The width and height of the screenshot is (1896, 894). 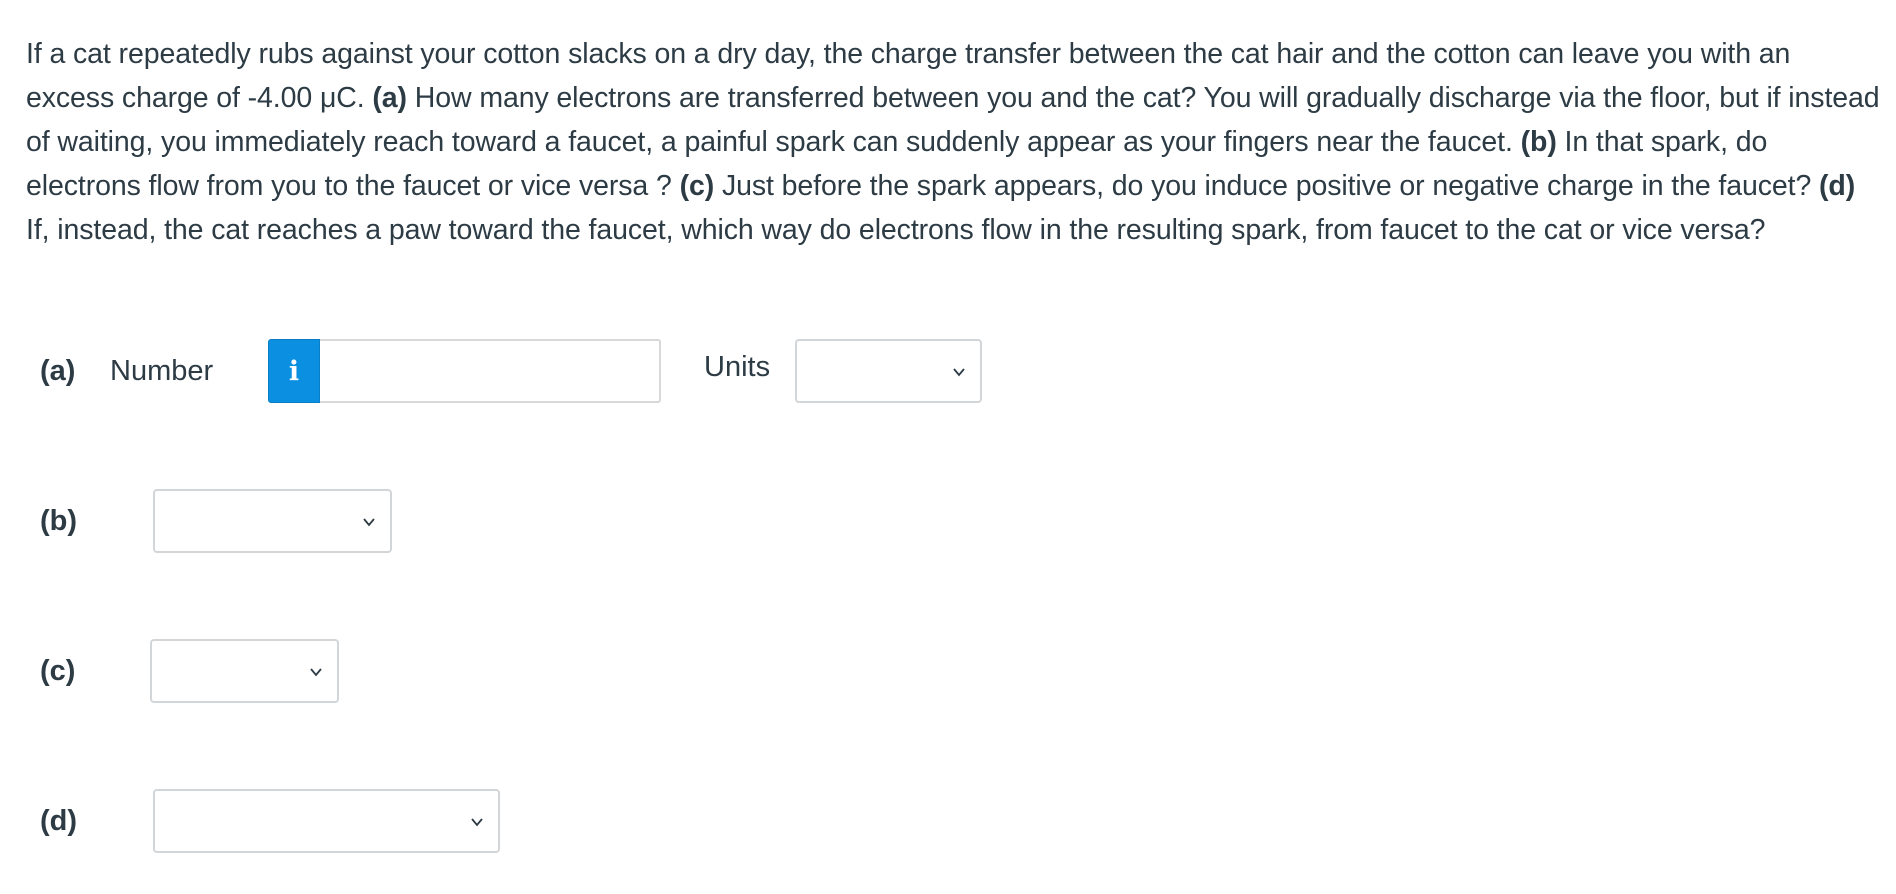 I want to click on part-d-select, so click(x=326, y=821).